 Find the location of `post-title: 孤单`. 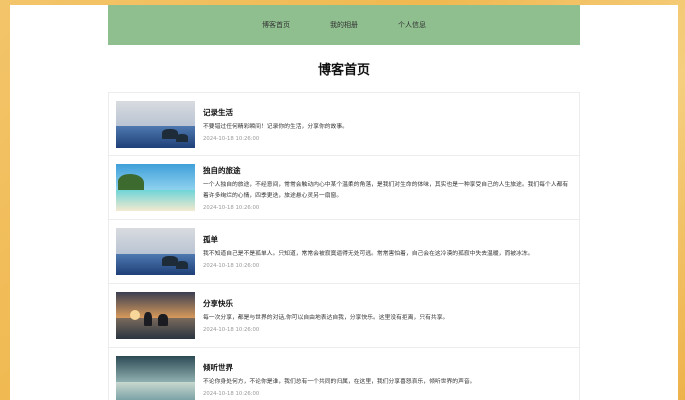

post-title: 孤单 is located at coordinates (387, 239).